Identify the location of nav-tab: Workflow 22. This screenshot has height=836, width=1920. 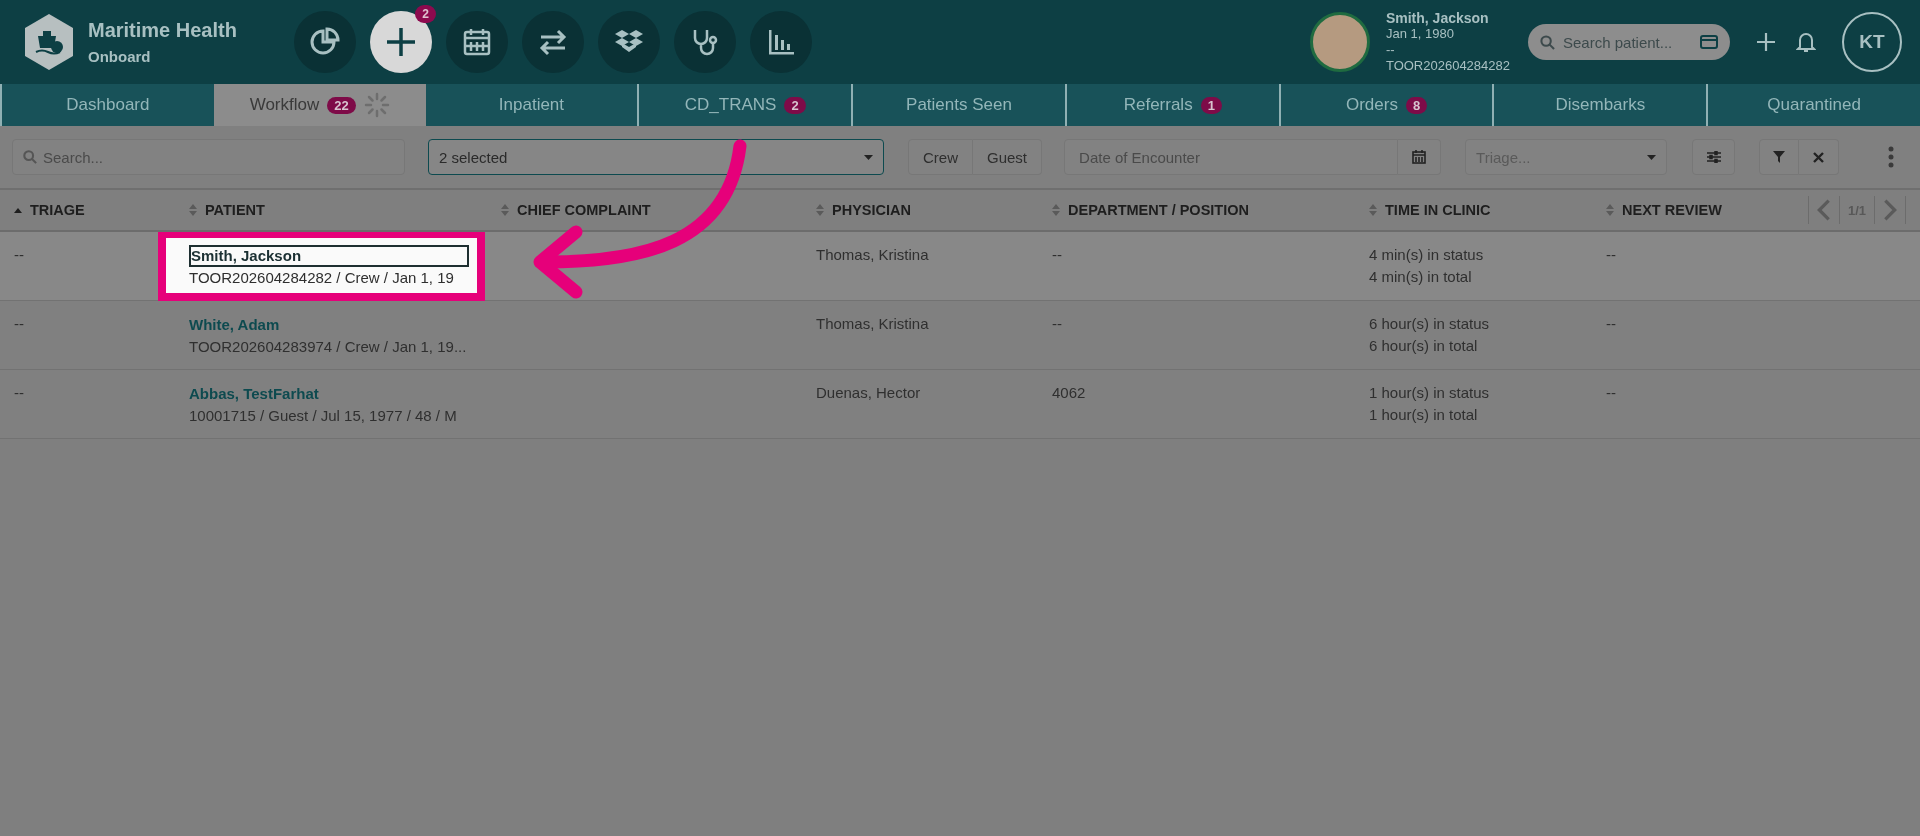
(319, 105).